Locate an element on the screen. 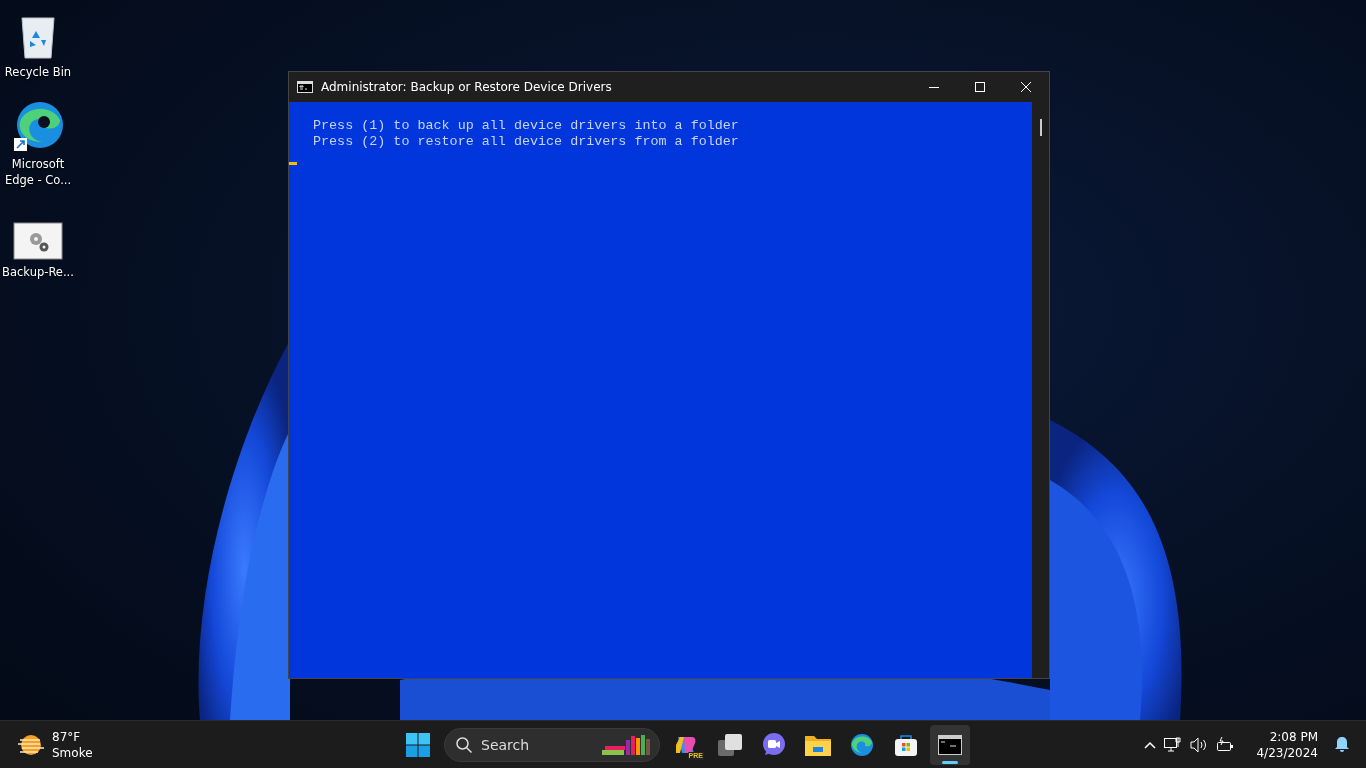 The width and height of the screenshot is (1366, 768). network-icon is located at coordinates (1173, 744).